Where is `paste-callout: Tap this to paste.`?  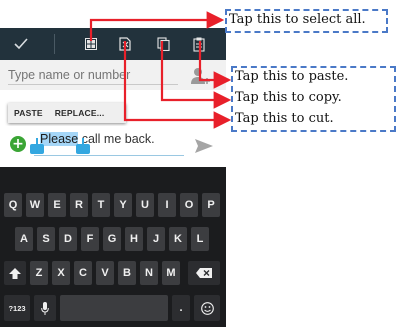 paste-callout: Tap this to paste. is located at coordinates (292, 76).